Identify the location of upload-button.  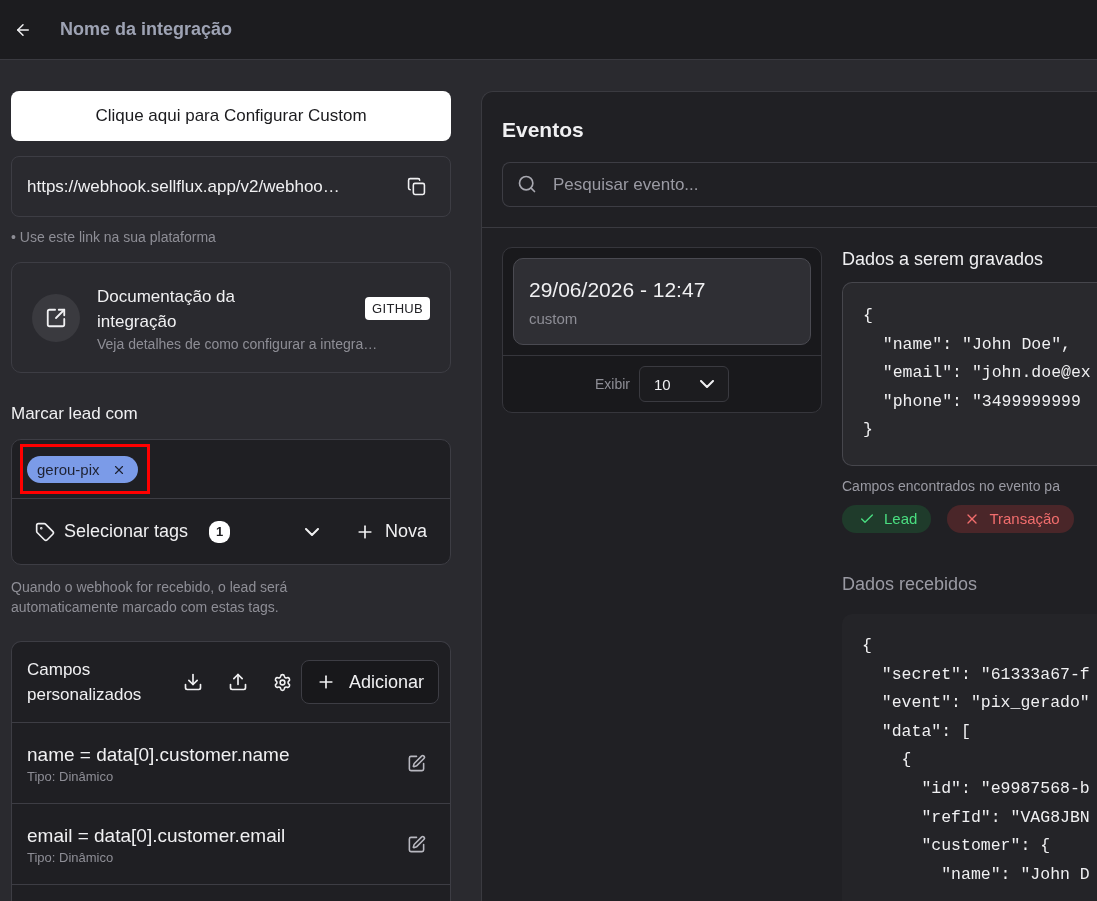
(238, 682).